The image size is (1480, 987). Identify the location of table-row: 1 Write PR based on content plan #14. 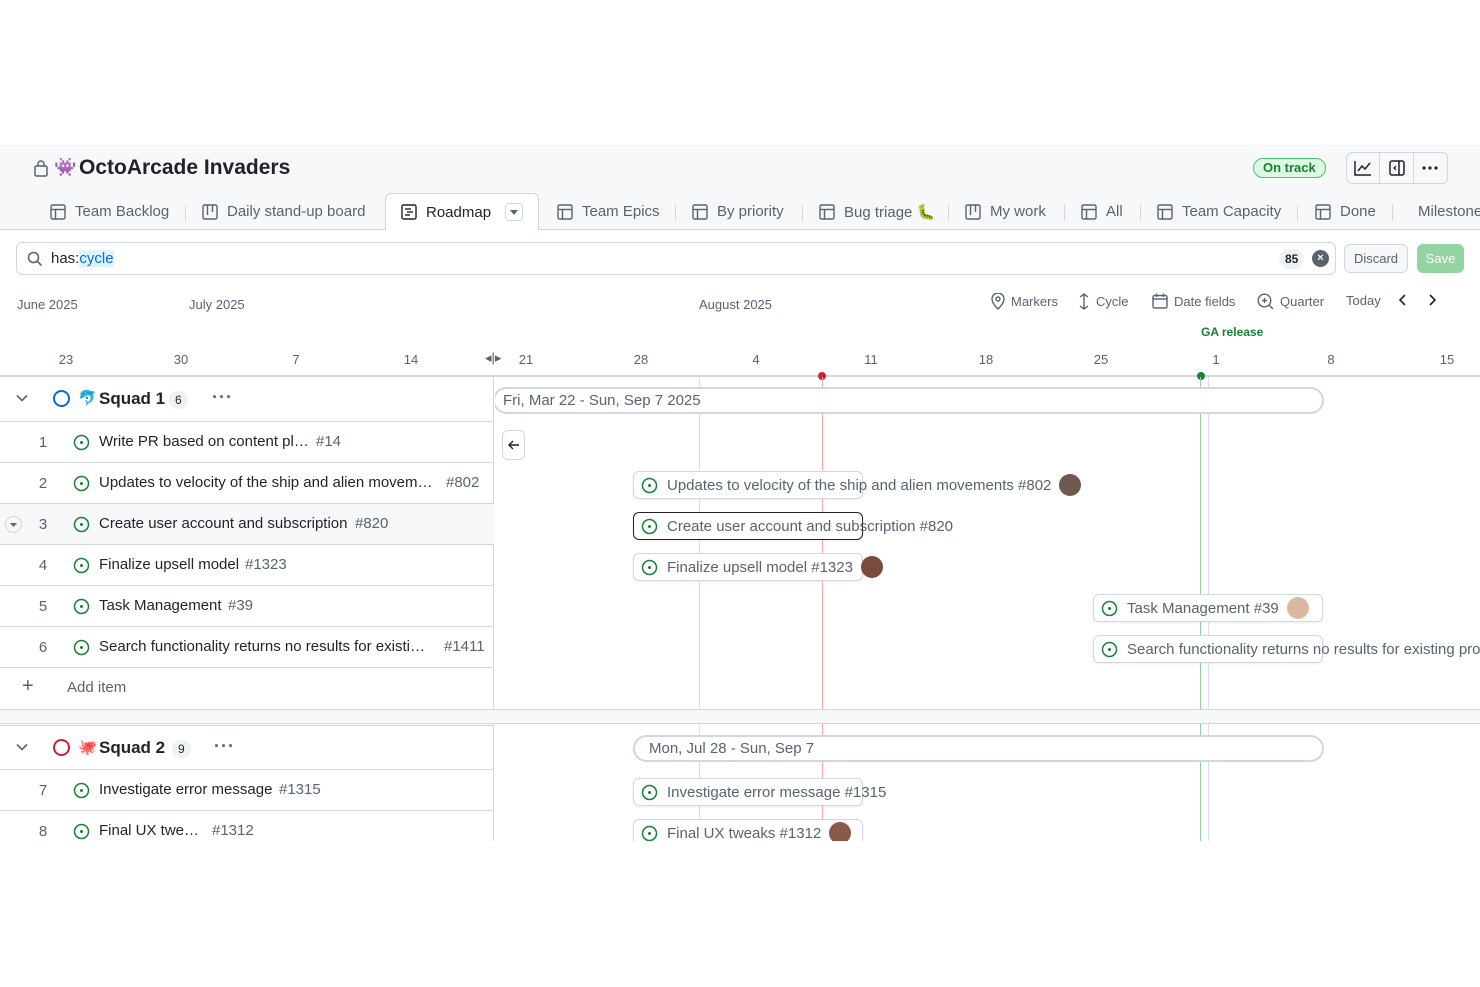
(247, 442).